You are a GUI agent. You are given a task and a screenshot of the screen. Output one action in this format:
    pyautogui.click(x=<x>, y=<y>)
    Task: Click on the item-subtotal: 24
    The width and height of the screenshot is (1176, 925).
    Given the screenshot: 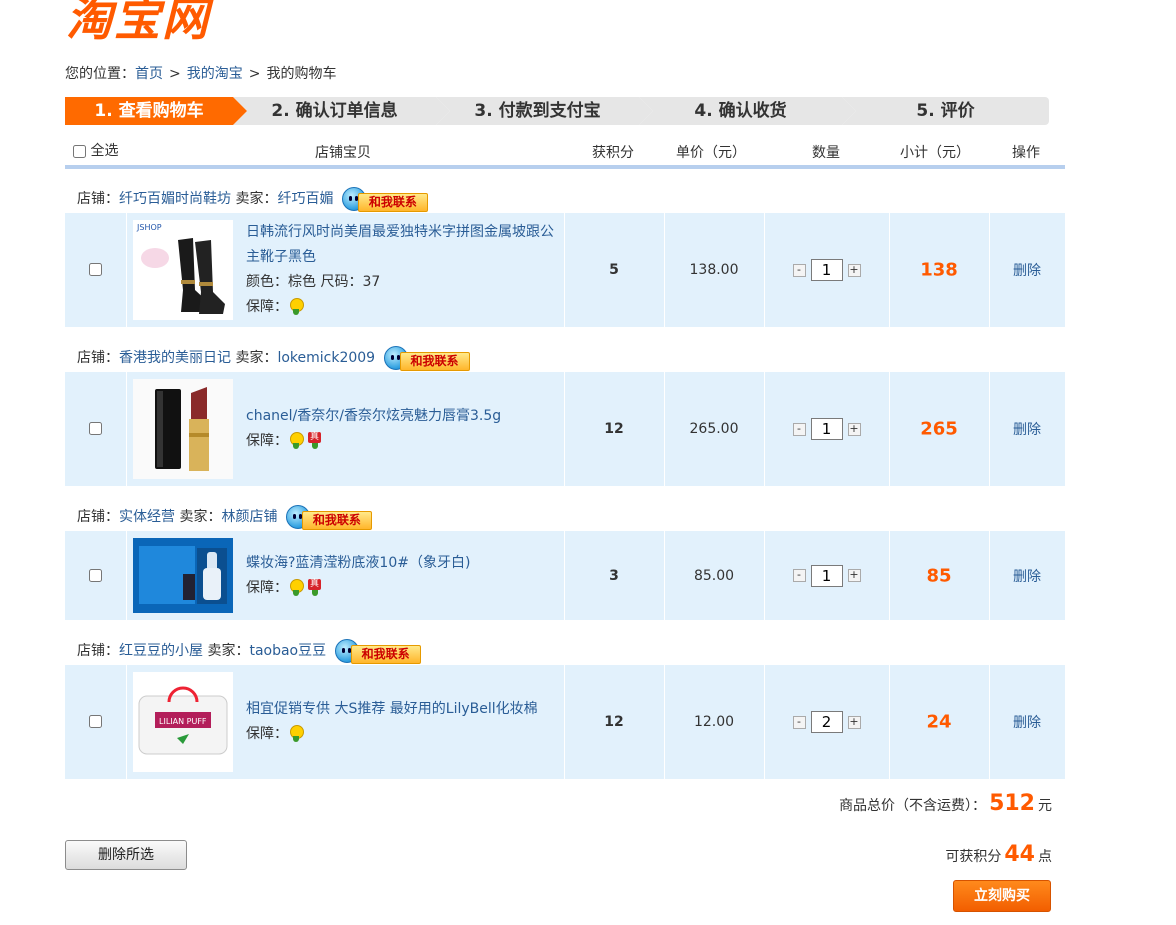 What is the action you would take?
    pyautogui.click(x=939, y=722)
    